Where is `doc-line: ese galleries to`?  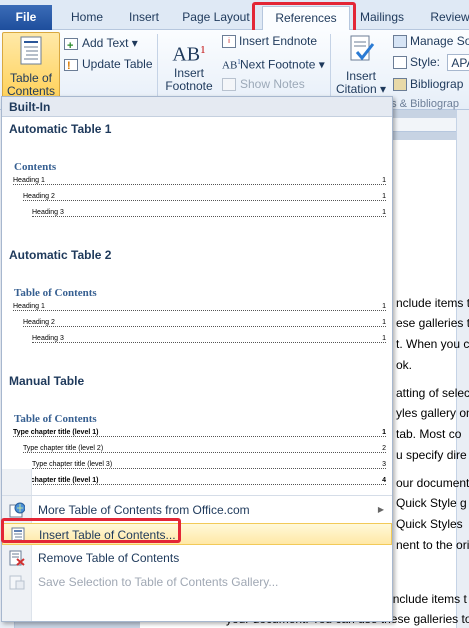
doc-line: ese galleries to is located at coordinates (432, 323).